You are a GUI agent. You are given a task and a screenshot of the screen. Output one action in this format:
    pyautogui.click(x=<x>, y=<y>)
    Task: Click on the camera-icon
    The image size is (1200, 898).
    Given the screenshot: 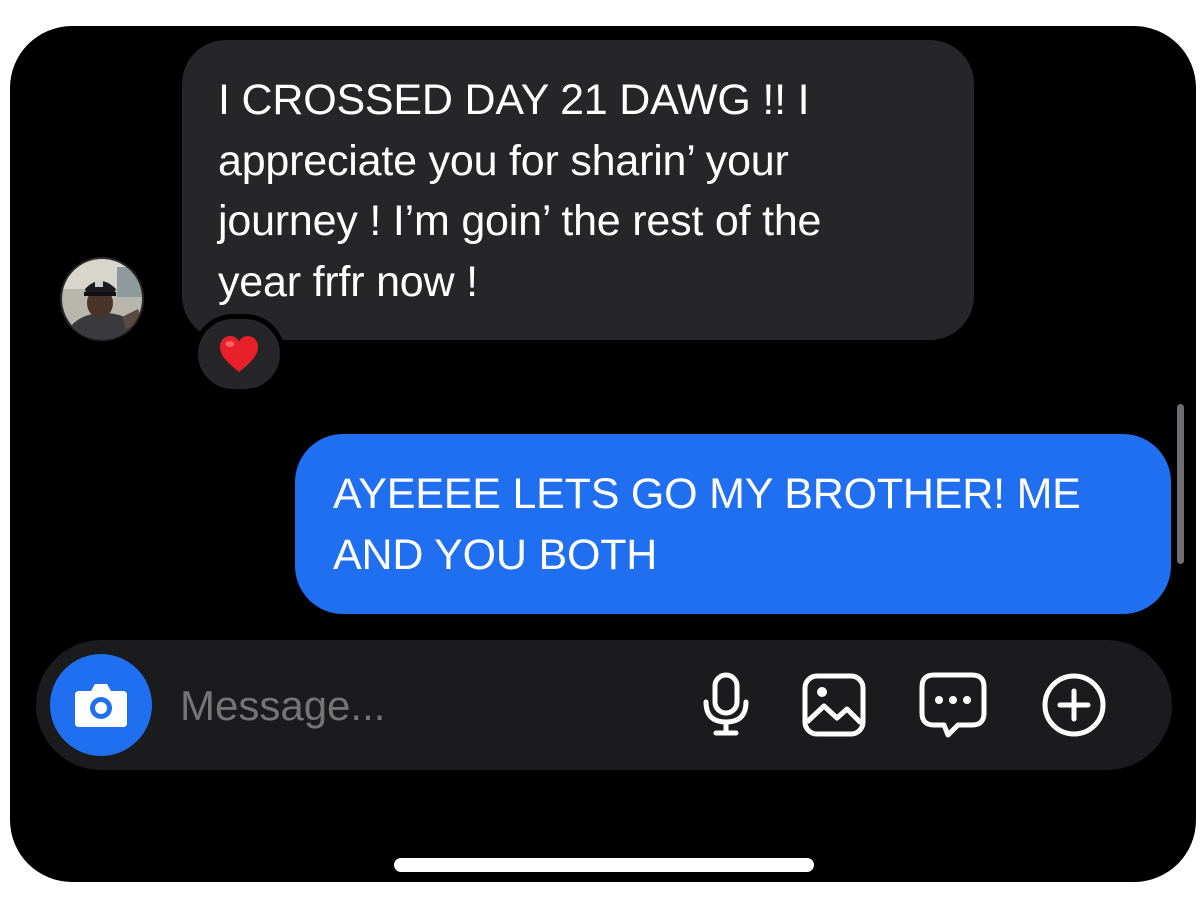 What is the action you would take?
    pyautogui.click(x=101, y=705)
    